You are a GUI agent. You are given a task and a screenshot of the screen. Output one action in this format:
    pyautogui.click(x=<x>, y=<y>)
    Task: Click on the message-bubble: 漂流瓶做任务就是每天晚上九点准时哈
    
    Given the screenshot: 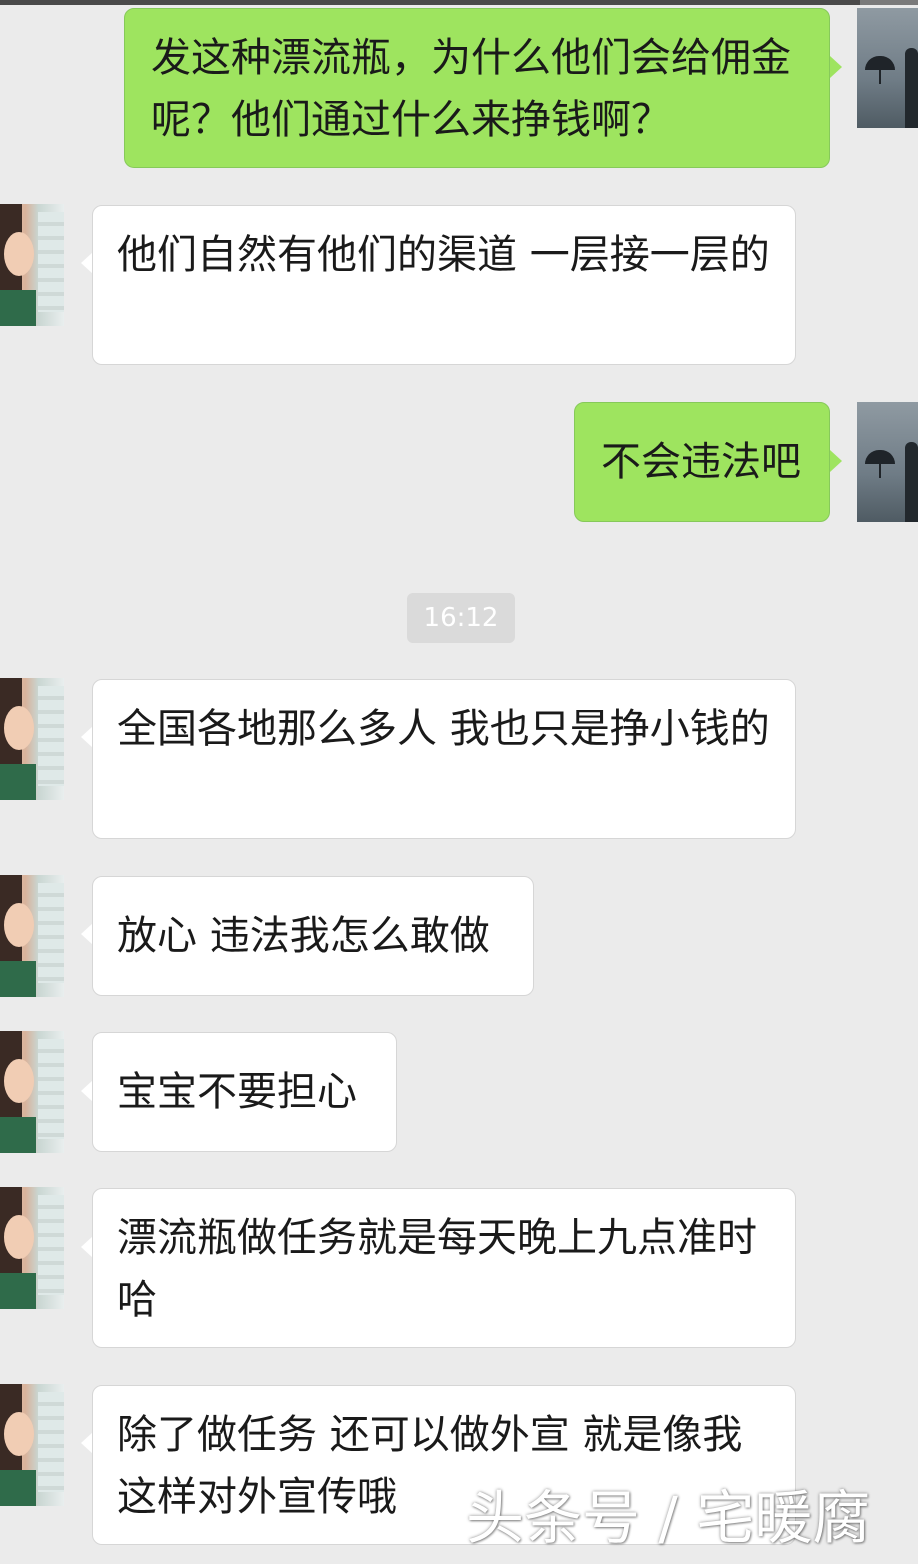 What is the action you would take?
    pyautogui.click(x=444, y=1268)
    